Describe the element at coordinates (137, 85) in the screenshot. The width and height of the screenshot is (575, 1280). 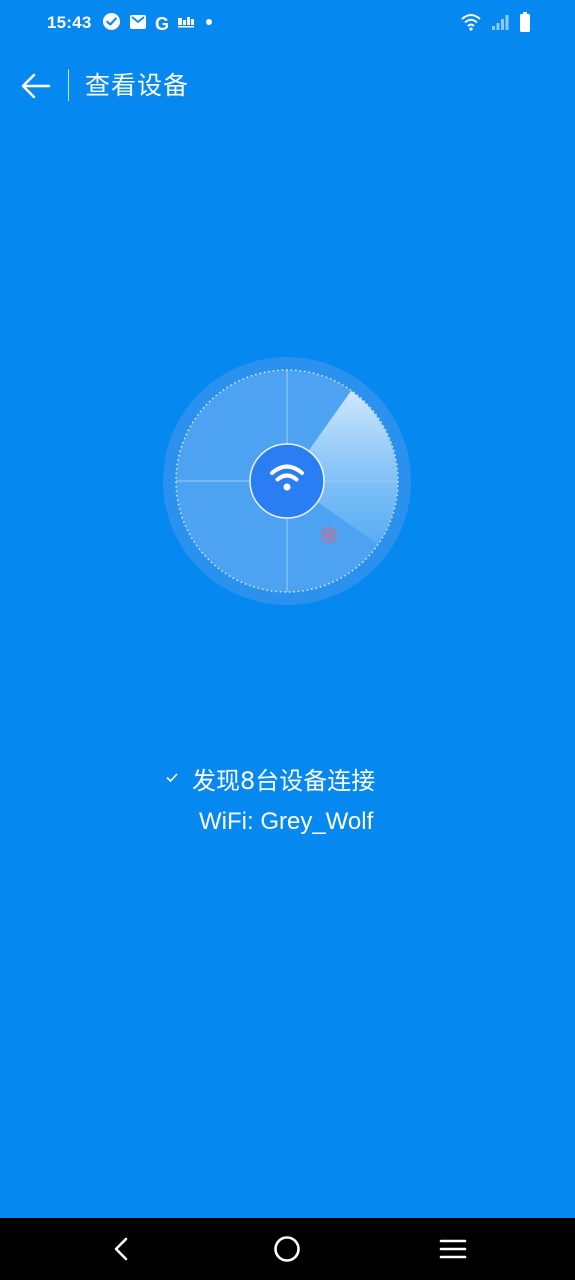
I see `page-title: 查看设备` at that location.